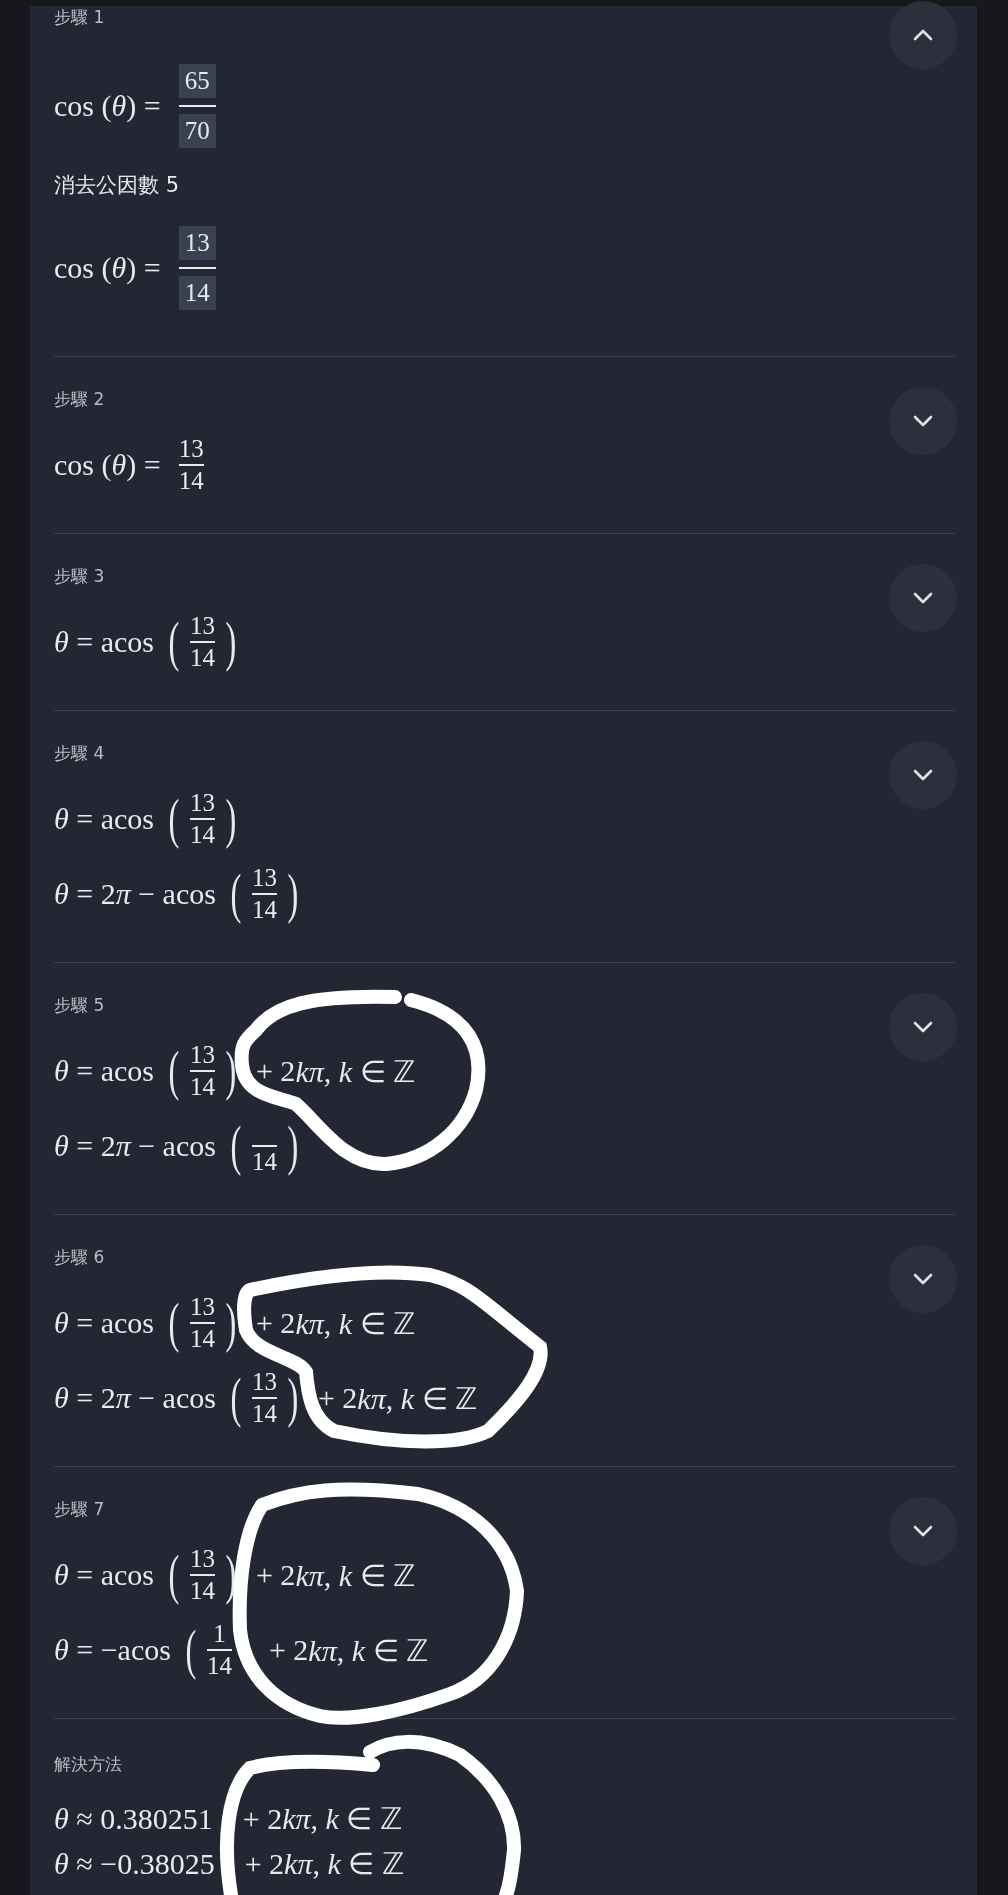 This screenshot has width=1008, height=1895. I want to click on math-text: θ ≈ 0.380251, so click(133, 1818).